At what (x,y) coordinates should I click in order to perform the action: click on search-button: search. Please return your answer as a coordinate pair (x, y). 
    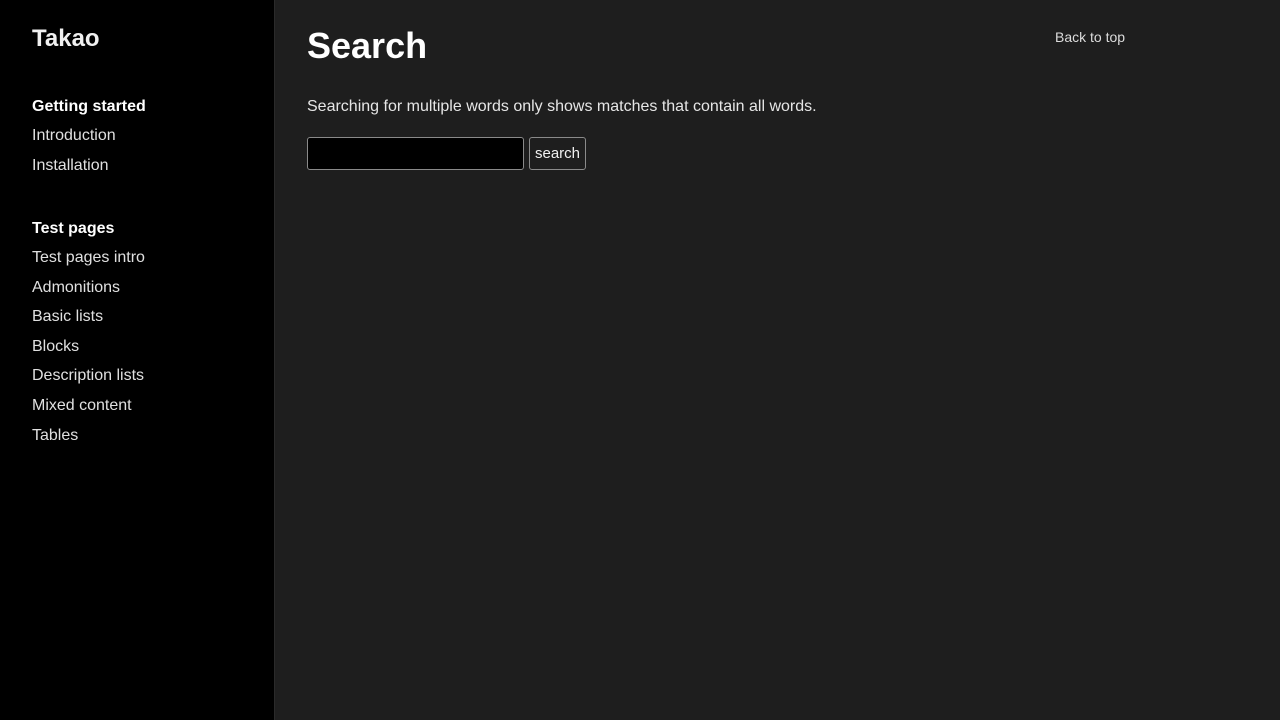
    Looking at the image, I should click on (558, 153).